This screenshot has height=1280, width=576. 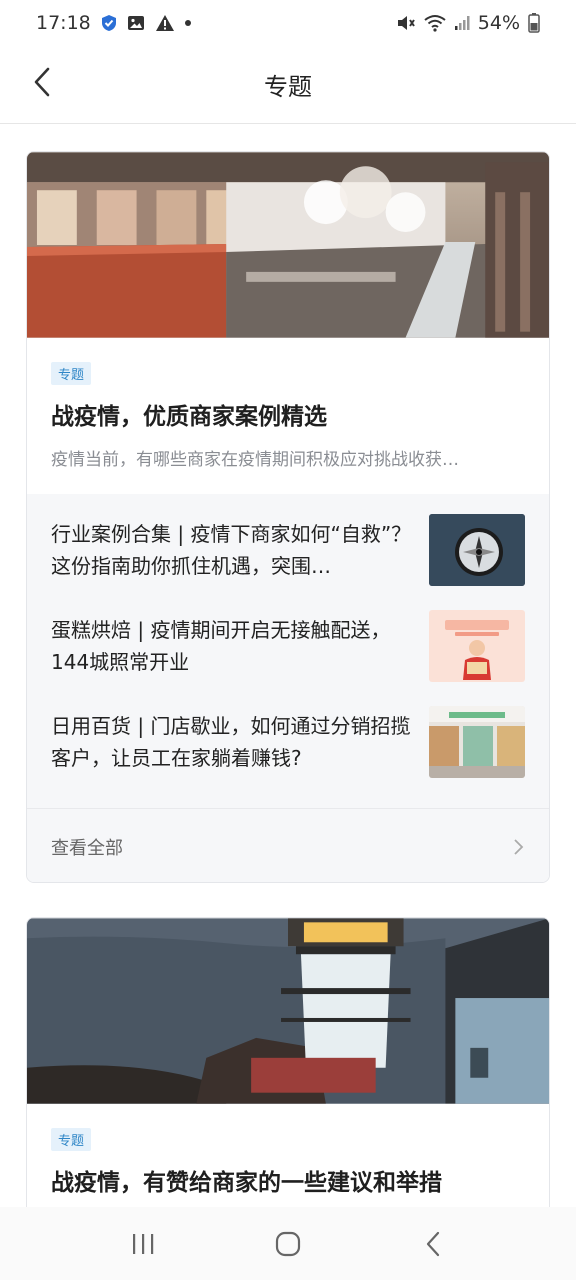 I want to click on battery-percent: 54%, so click(x=498, y=23).